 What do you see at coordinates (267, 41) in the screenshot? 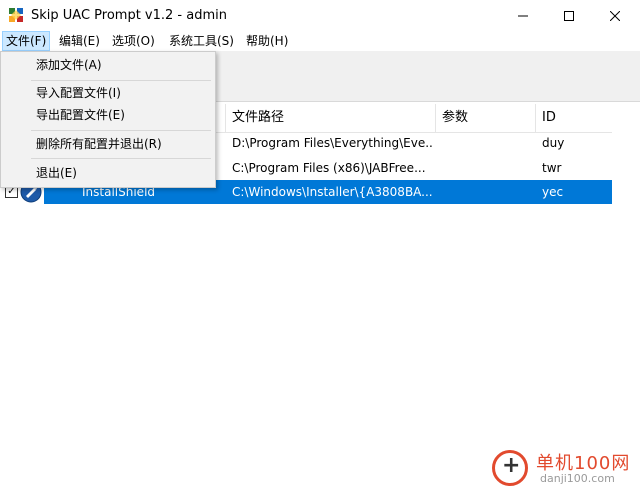
I see `menu-help: 帮助(H)` at bounding box center [267, 41].